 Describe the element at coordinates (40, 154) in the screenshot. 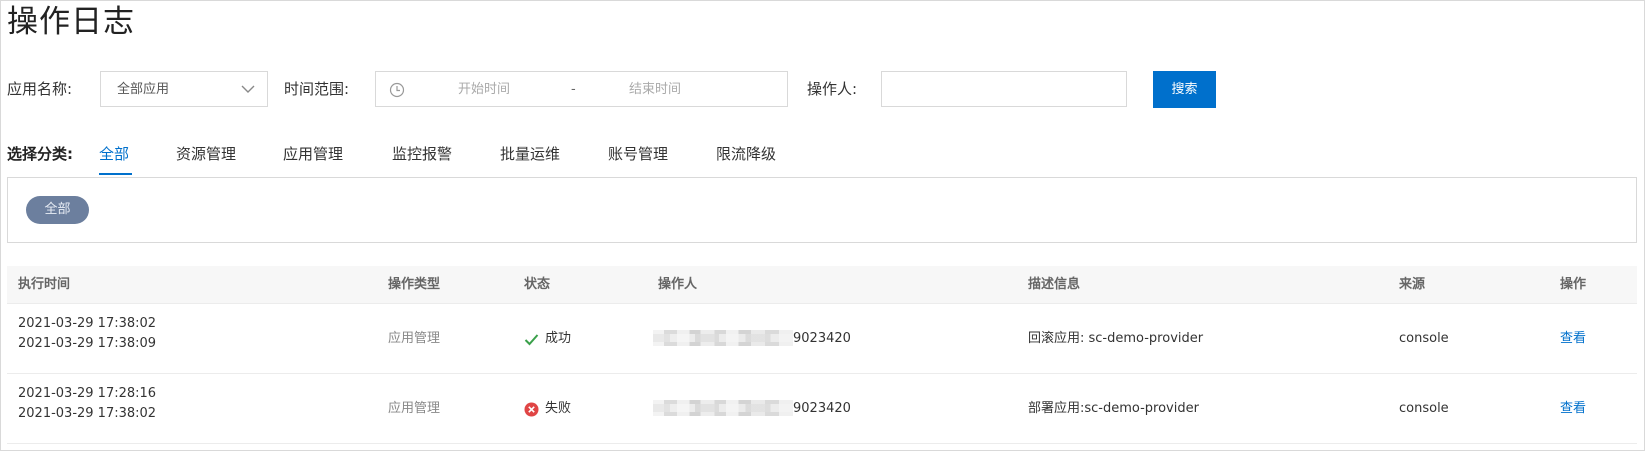

I see `category-label: 选择分类:` at that location.